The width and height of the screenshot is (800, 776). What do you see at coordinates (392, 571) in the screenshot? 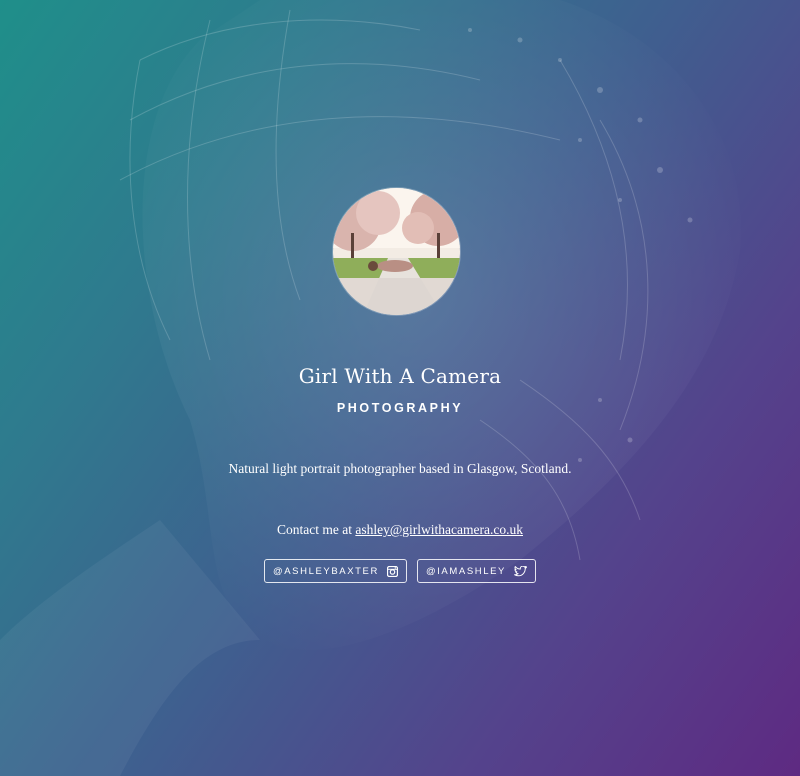
I see `instagram-icon` at bounding box center [392, 571].